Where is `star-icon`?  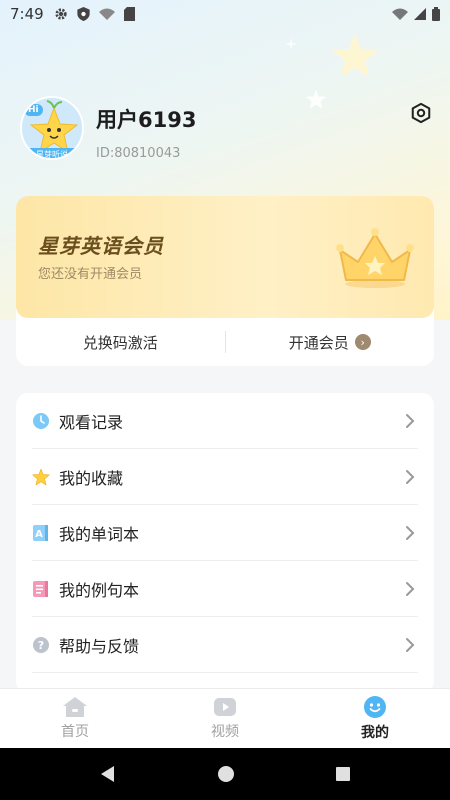
star-icon is located at coordinates (41, 477).